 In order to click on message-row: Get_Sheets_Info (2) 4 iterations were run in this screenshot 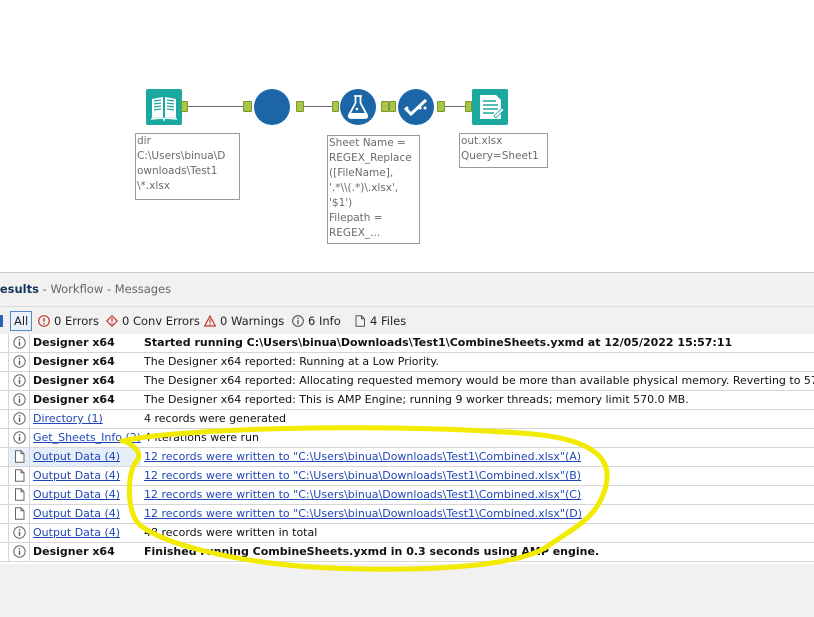, I will do `click(407, 438)`.